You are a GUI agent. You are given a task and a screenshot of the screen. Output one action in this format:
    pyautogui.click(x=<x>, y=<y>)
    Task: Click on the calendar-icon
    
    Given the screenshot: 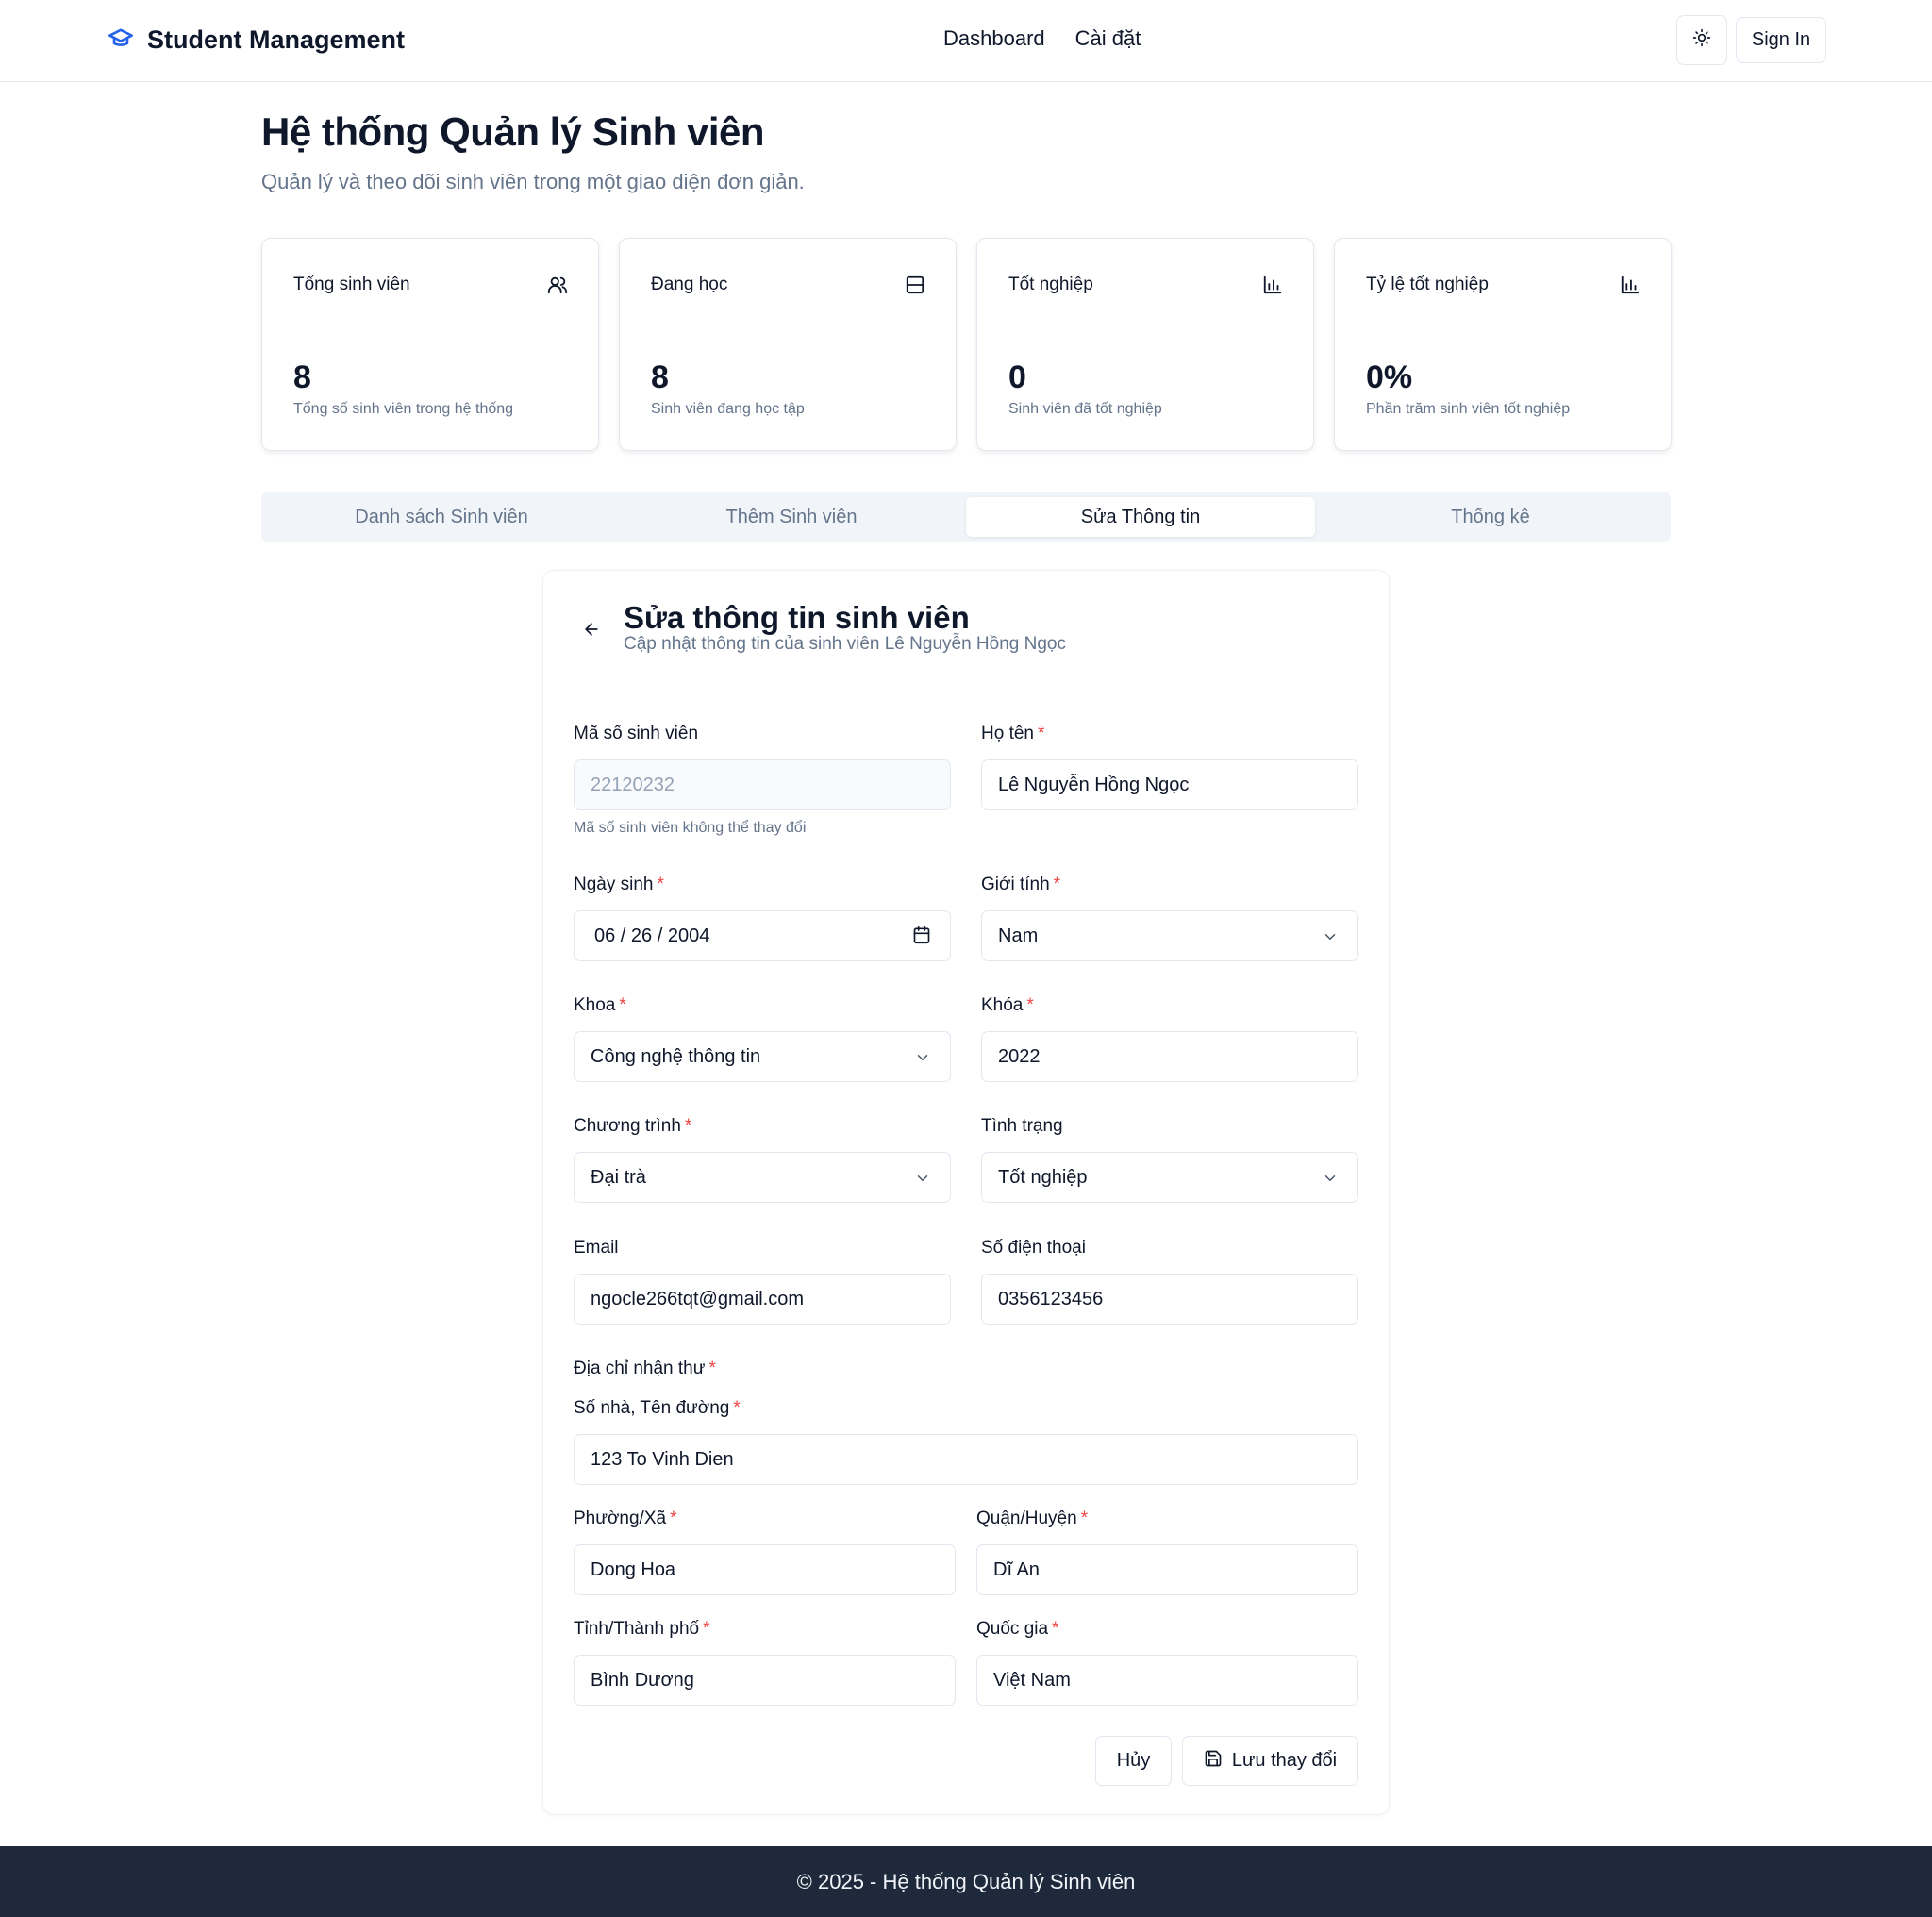 What is the action you would take?
    pyautogui.click(x=921, y=937)
    